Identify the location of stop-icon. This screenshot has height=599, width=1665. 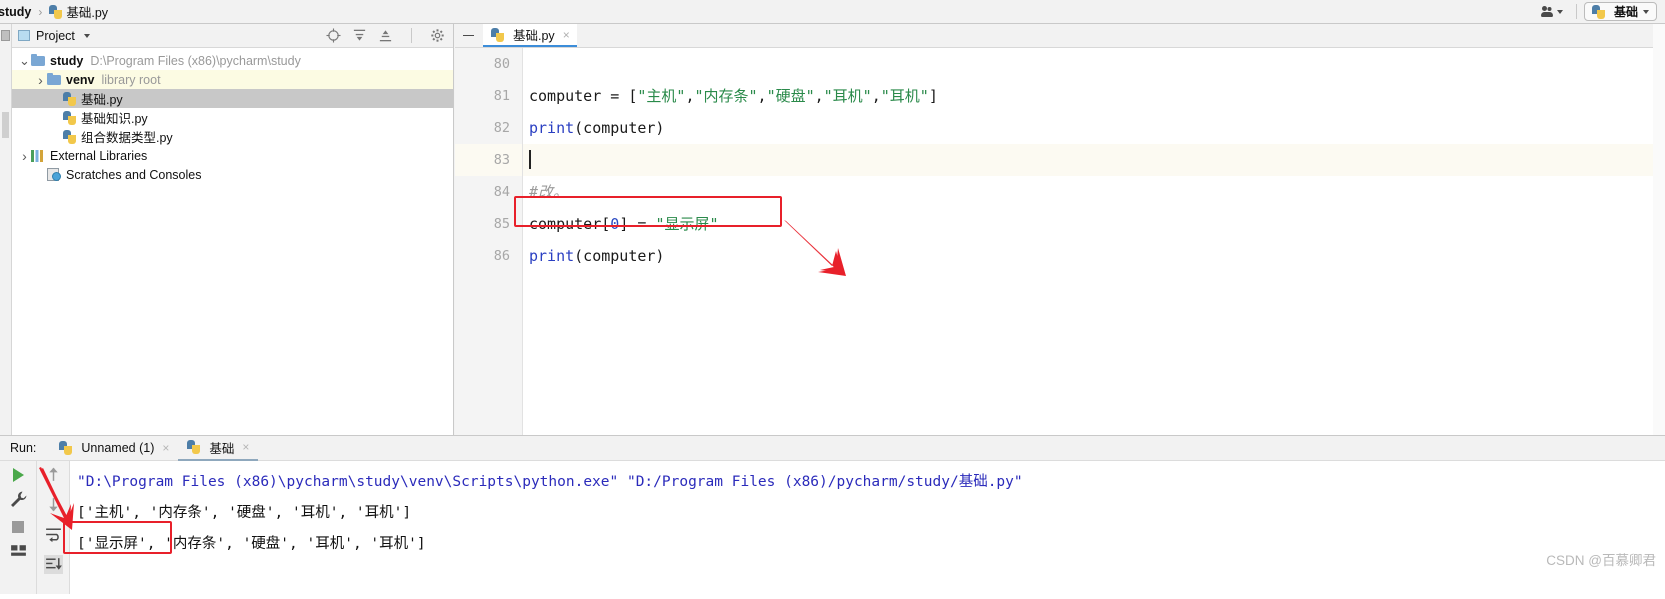
(18, 527).